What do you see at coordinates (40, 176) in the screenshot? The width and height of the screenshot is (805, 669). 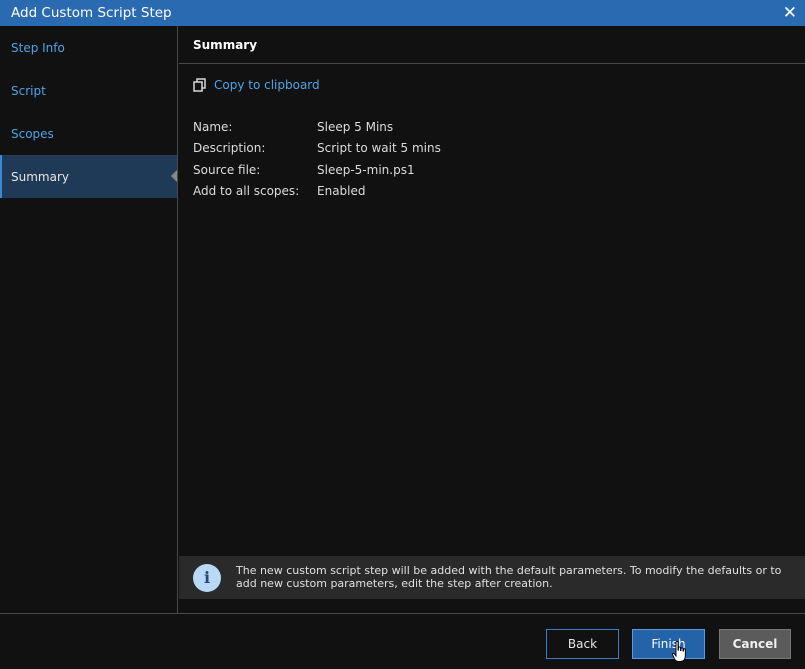 I see `sidebar-item-label: Summary` at bounding box center [40, 176].